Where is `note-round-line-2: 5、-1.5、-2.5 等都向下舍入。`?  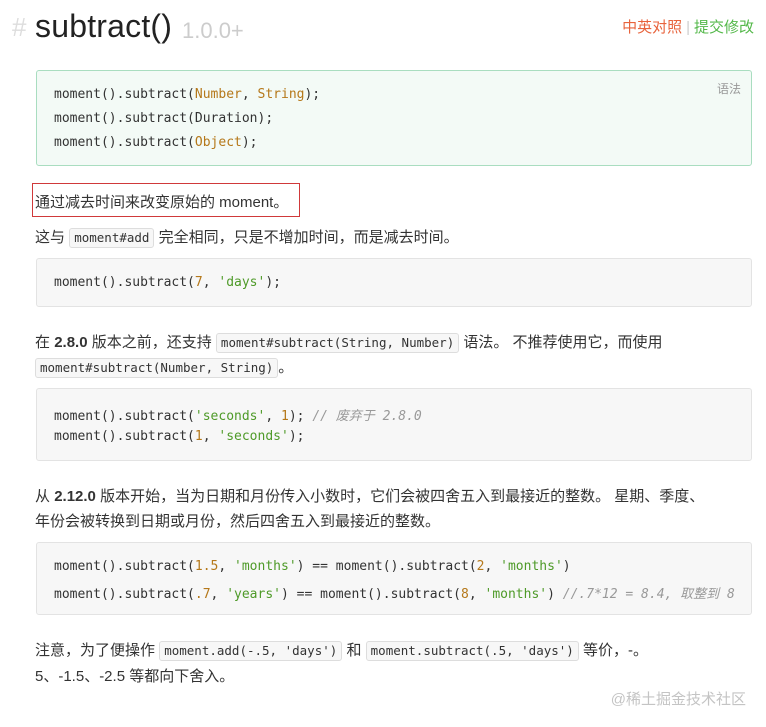
note-round-line-2: 5、-1.5、-2.5 等都向下舍入。 is located at coordinates (135, 676).